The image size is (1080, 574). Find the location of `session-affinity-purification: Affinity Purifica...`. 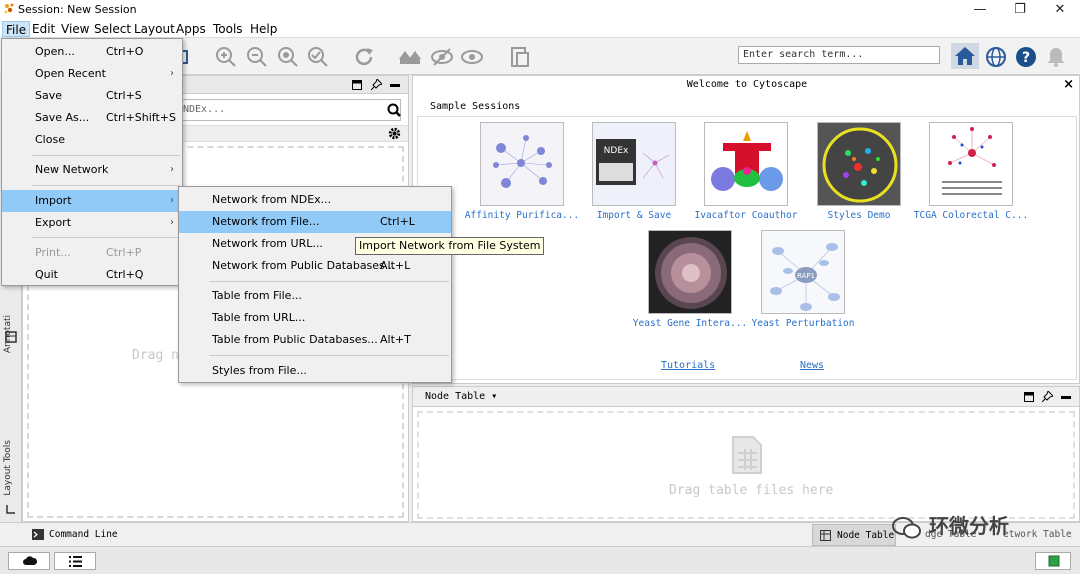

session-affinity-purification: Affinity Purifica... is located at coordinates (522, 171).